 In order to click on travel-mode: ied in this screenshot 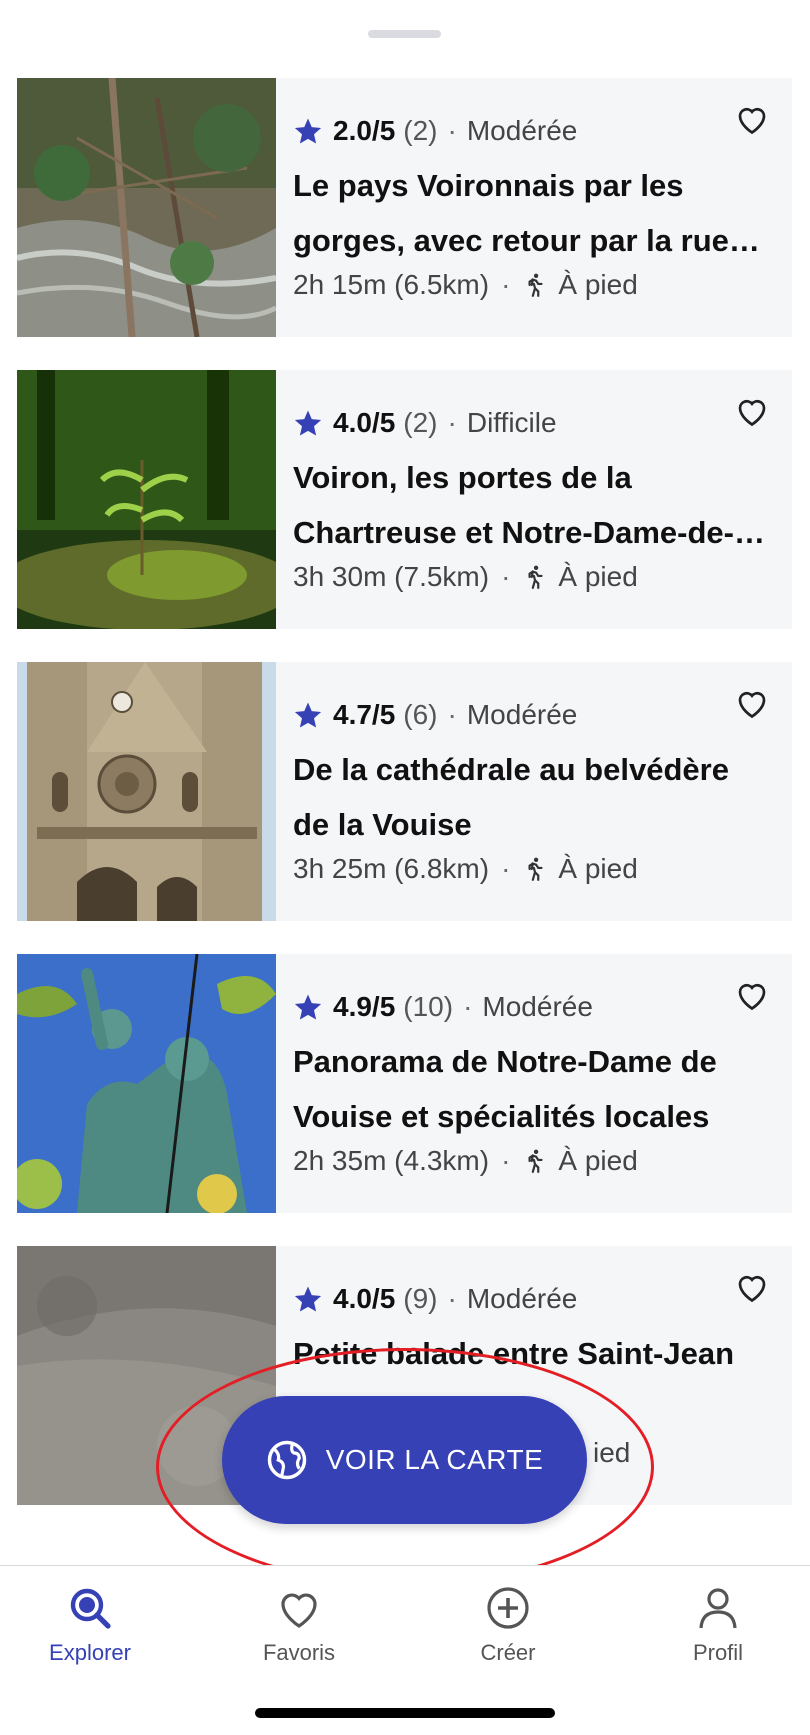, I will do `click(612, 1452)`.